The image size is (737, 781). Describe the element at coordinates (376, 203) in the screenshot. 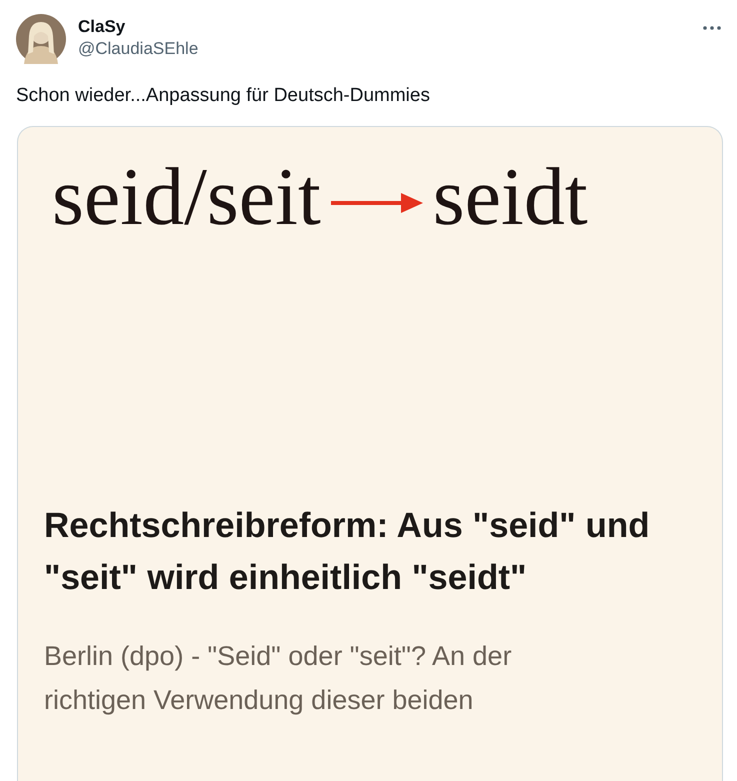

I see `arrow-icon` at that location.